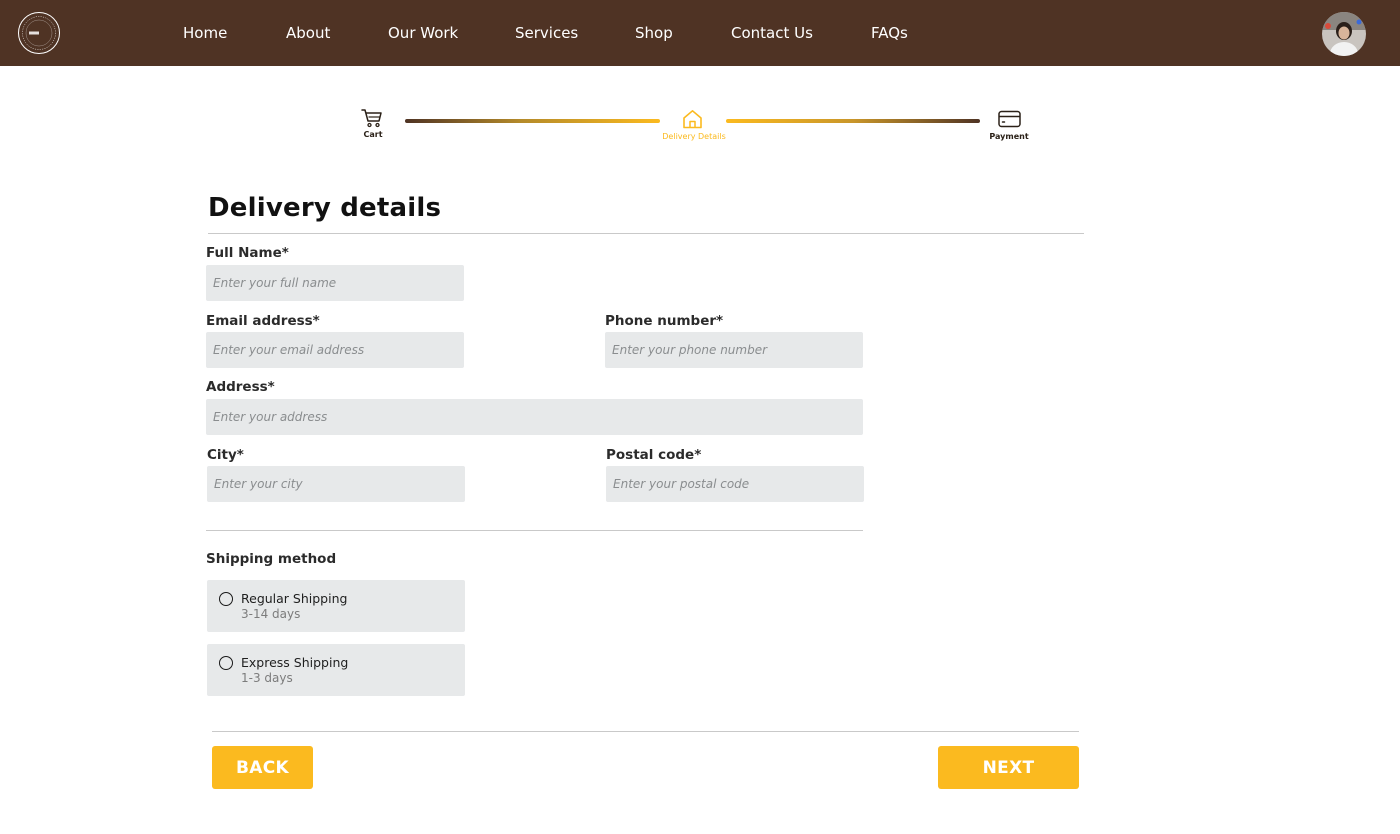 The image size is (1400, 834). Describe the element at coordinates (226, 663) in the screenshot. I see `express-shipping-radio` at that location.